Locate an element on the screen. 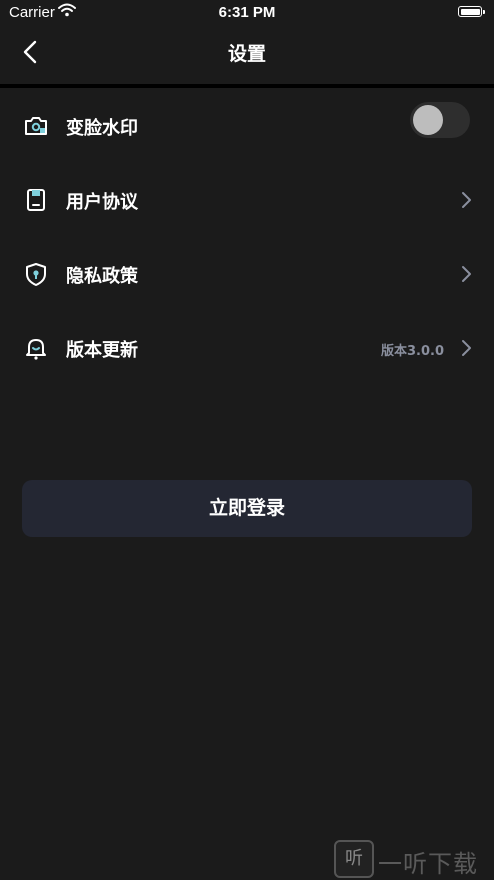 This screenshot has height=880, width=494. battery-cap is located at coordinates (484, 12).